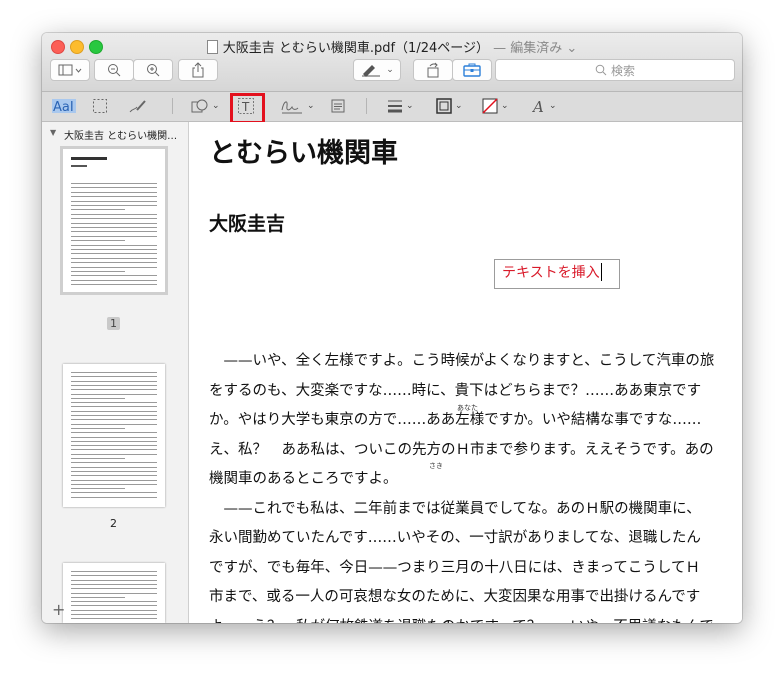 Image resolution: width=784 pixels, height=673 pixels. What do you see at coordinates (535, 48) in the screenshot?
I see `edited-status: — 編集済み ⌄` at bounding box center [535, 48].